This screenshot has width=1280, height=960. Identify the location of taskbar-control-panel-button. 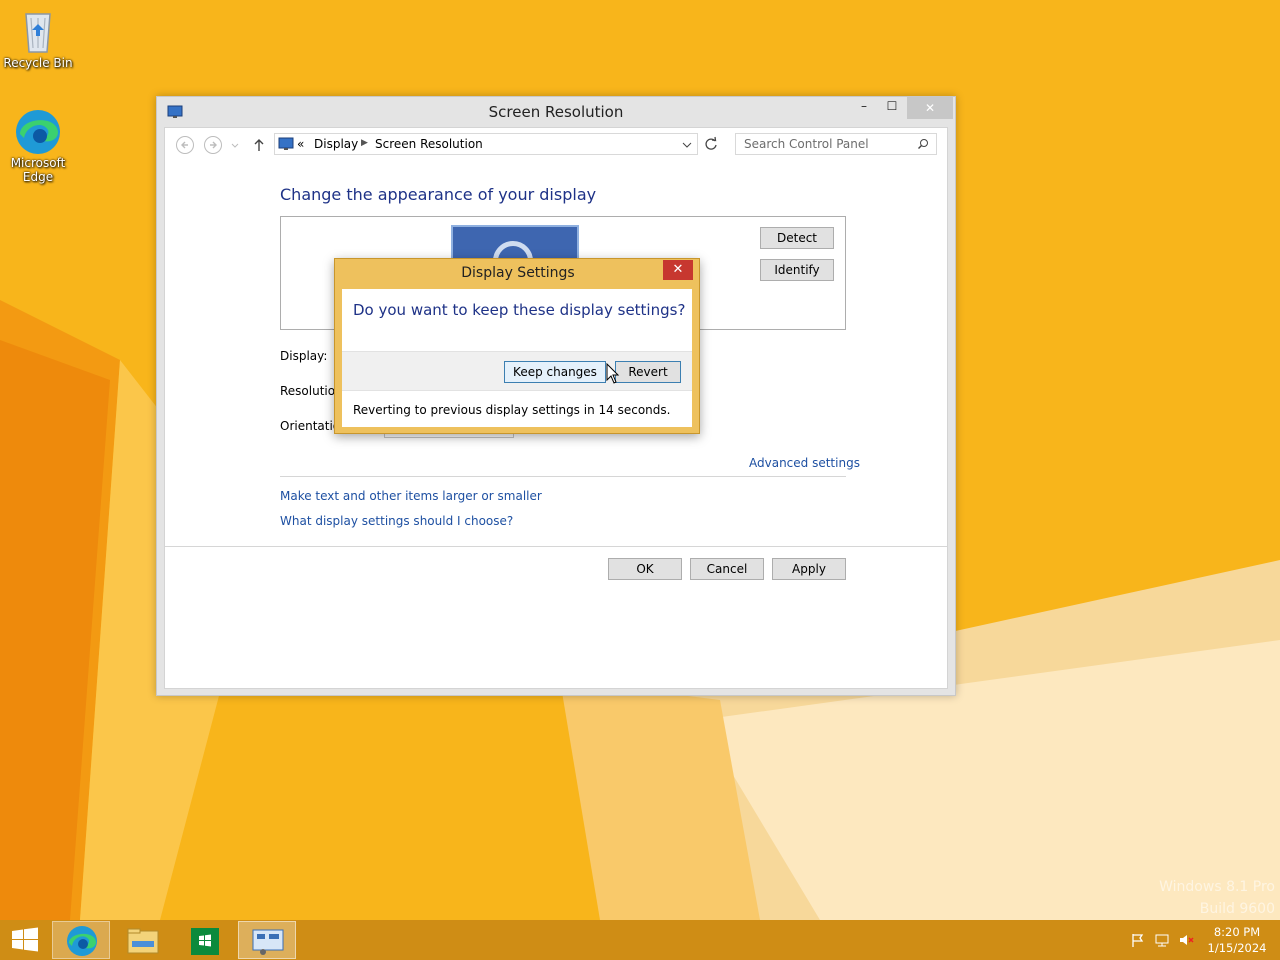
(267, 940).